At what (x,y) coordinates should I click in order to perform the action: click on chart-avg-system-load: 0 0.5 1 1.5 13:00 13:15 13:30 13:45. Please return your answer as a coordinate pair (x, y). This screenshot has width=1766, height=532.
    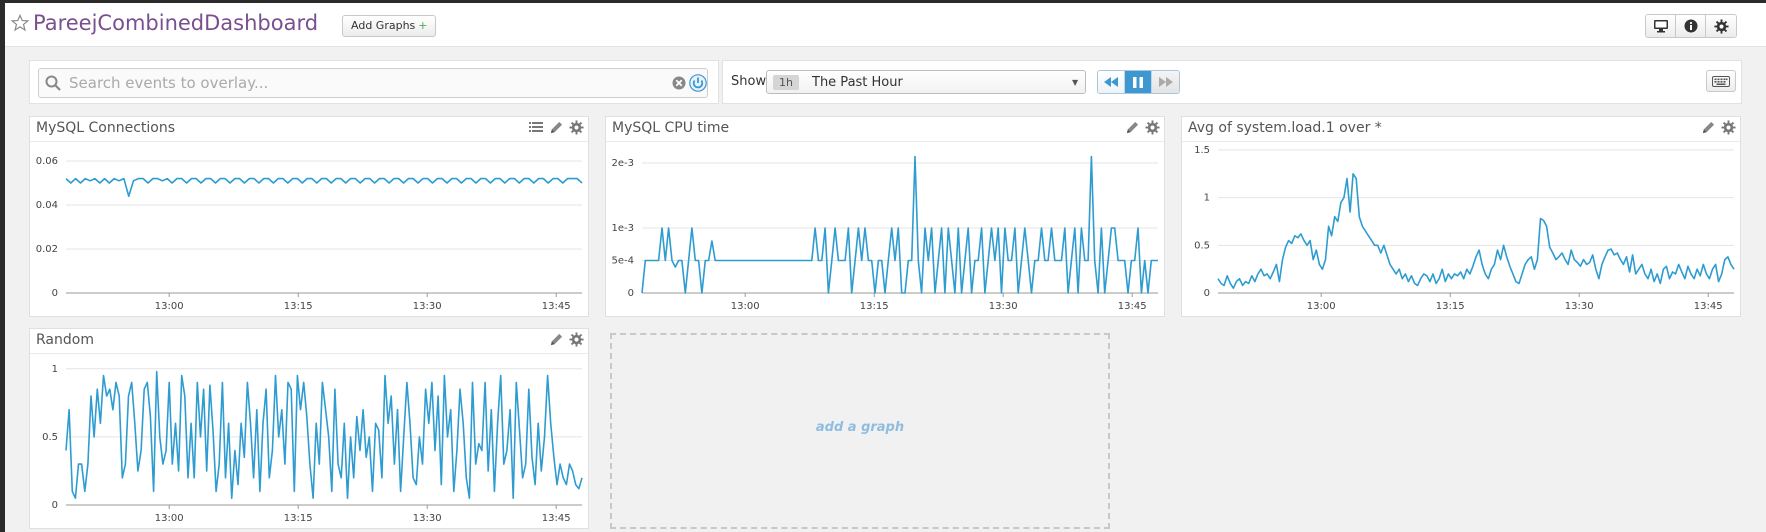
    Looking at the image, I should click on (1464, 228).